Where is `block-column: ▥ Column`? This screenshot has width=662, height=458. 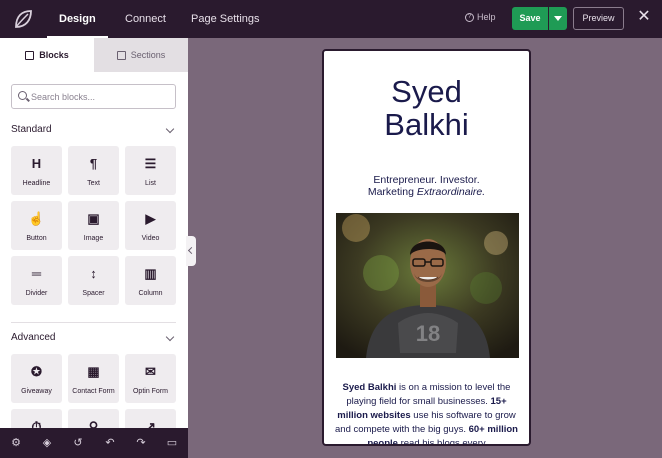 block-column: ▥ Column is located at coordinates (150, 280).